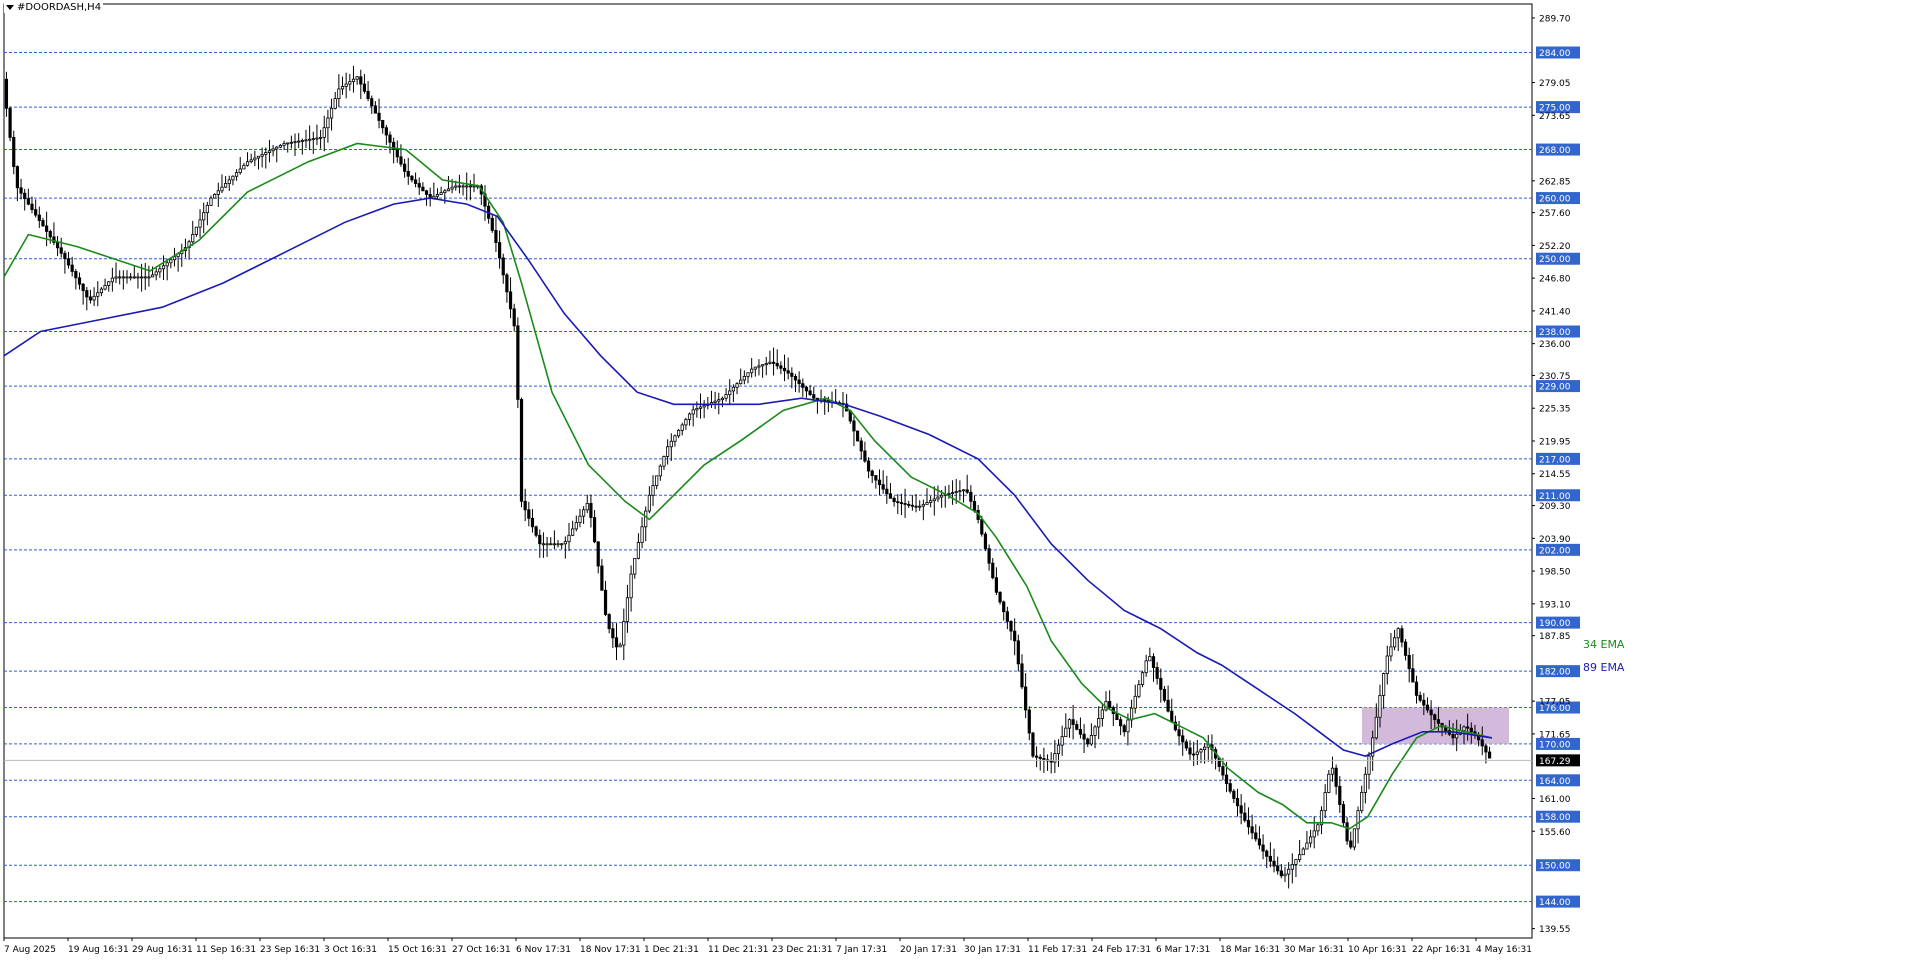 This screenshot has width=1916, height=963. I want to click on y-tick-label: 139.55, so click(1555, 930).